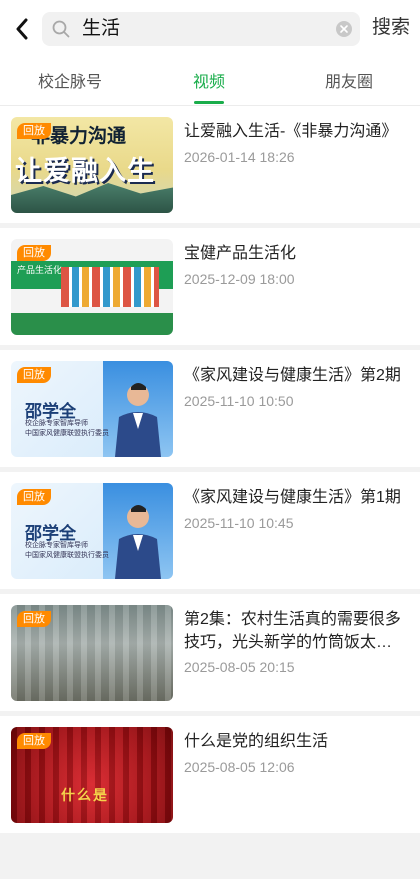 The width and height of the screenshot is (420, 879). What do you see at coordinates (201, 29) in the screenshot?
I see `search-input: 生活` at bounding box center [201, 29].